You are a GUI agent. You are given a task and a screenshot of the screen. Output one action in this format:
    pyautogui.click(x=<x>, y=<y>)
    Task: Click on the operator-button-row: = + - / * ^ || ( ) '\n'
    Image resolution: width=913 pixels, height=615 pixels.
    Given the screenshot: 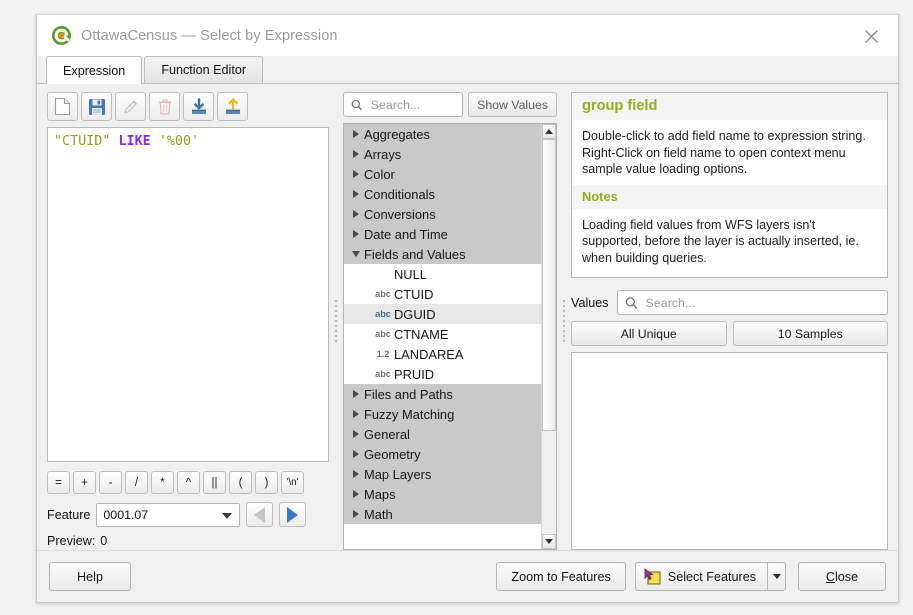 What is the action you would take?
    pyautogui.click(x=188, y=482)
    